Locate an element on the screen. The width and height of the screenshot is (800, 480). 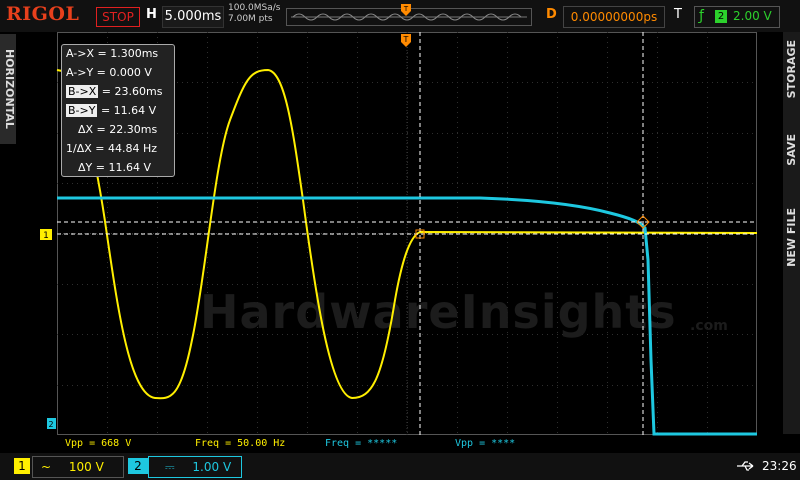
ch1-settings: ~ 100 V is located at coordinates (78, 467).